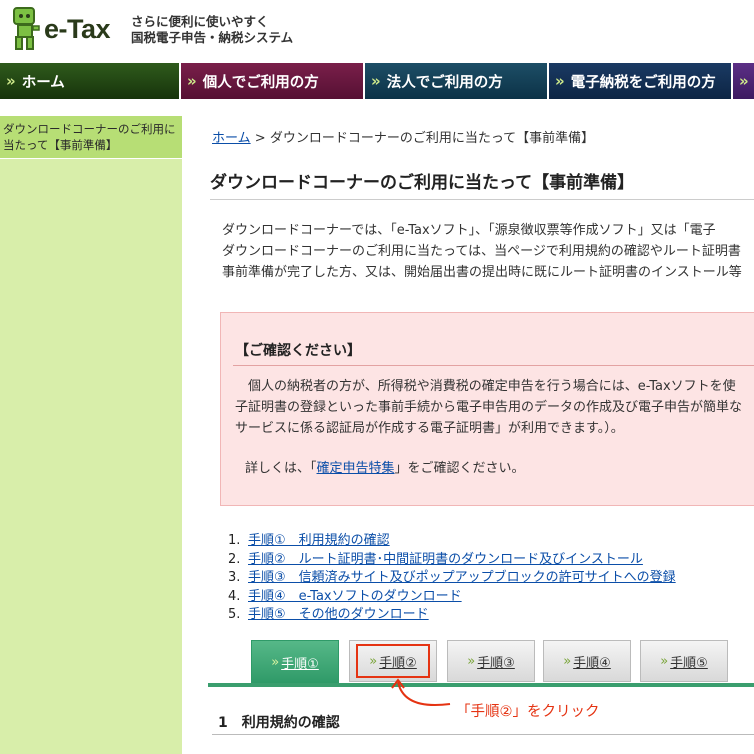 Image resolution: width=754 pixels, height=754 pixels. Describe the element at coordinates (200, 21) in the screenshot. I see `tagline-line-1: さらに便利に使いやすく` at that location.